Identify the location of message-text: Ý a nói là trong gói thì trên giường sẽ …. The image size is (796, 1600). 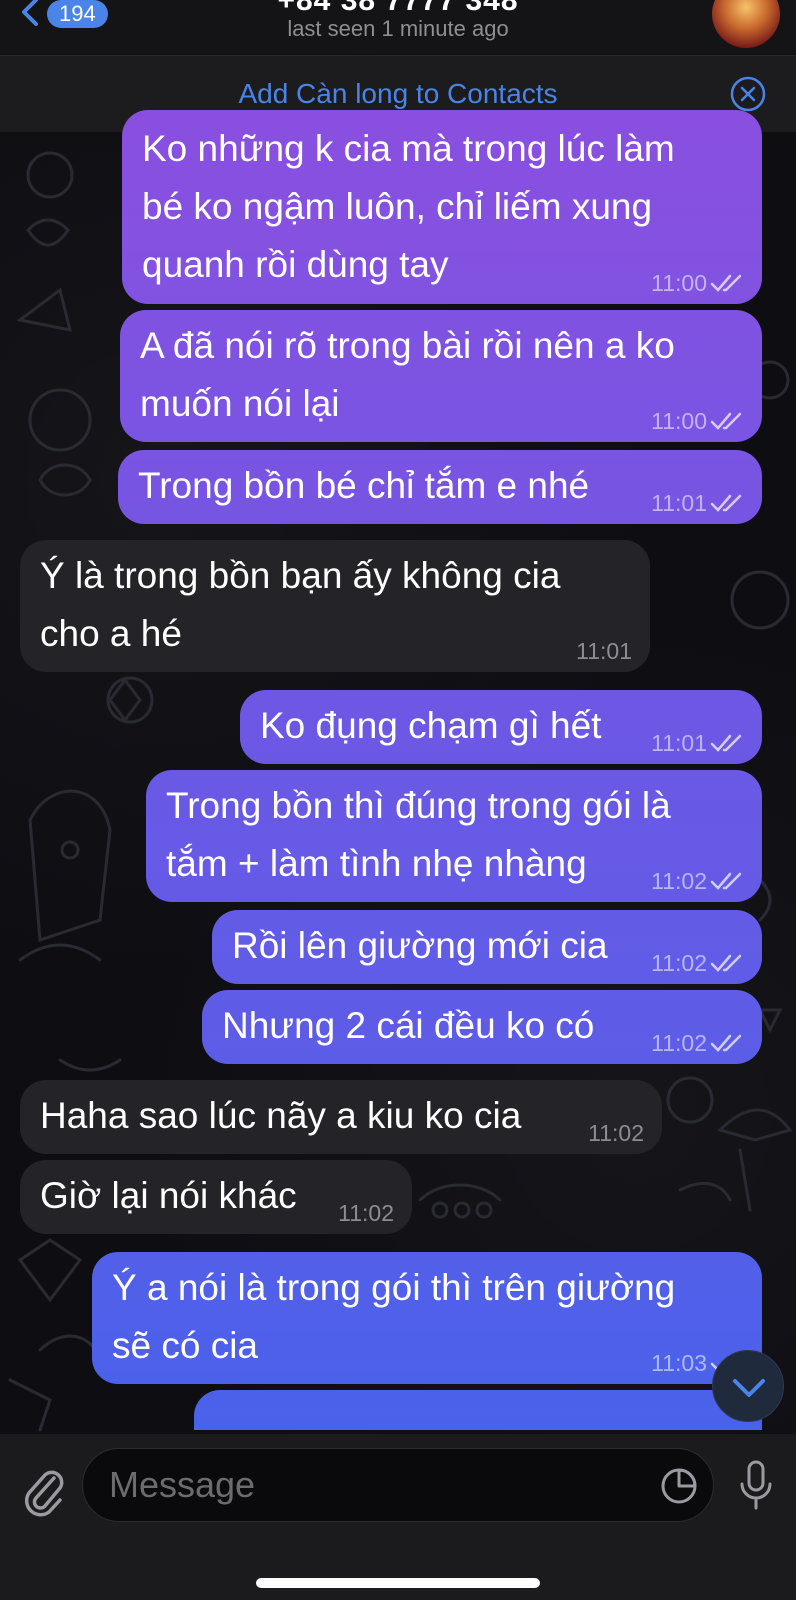
(394, 1316).